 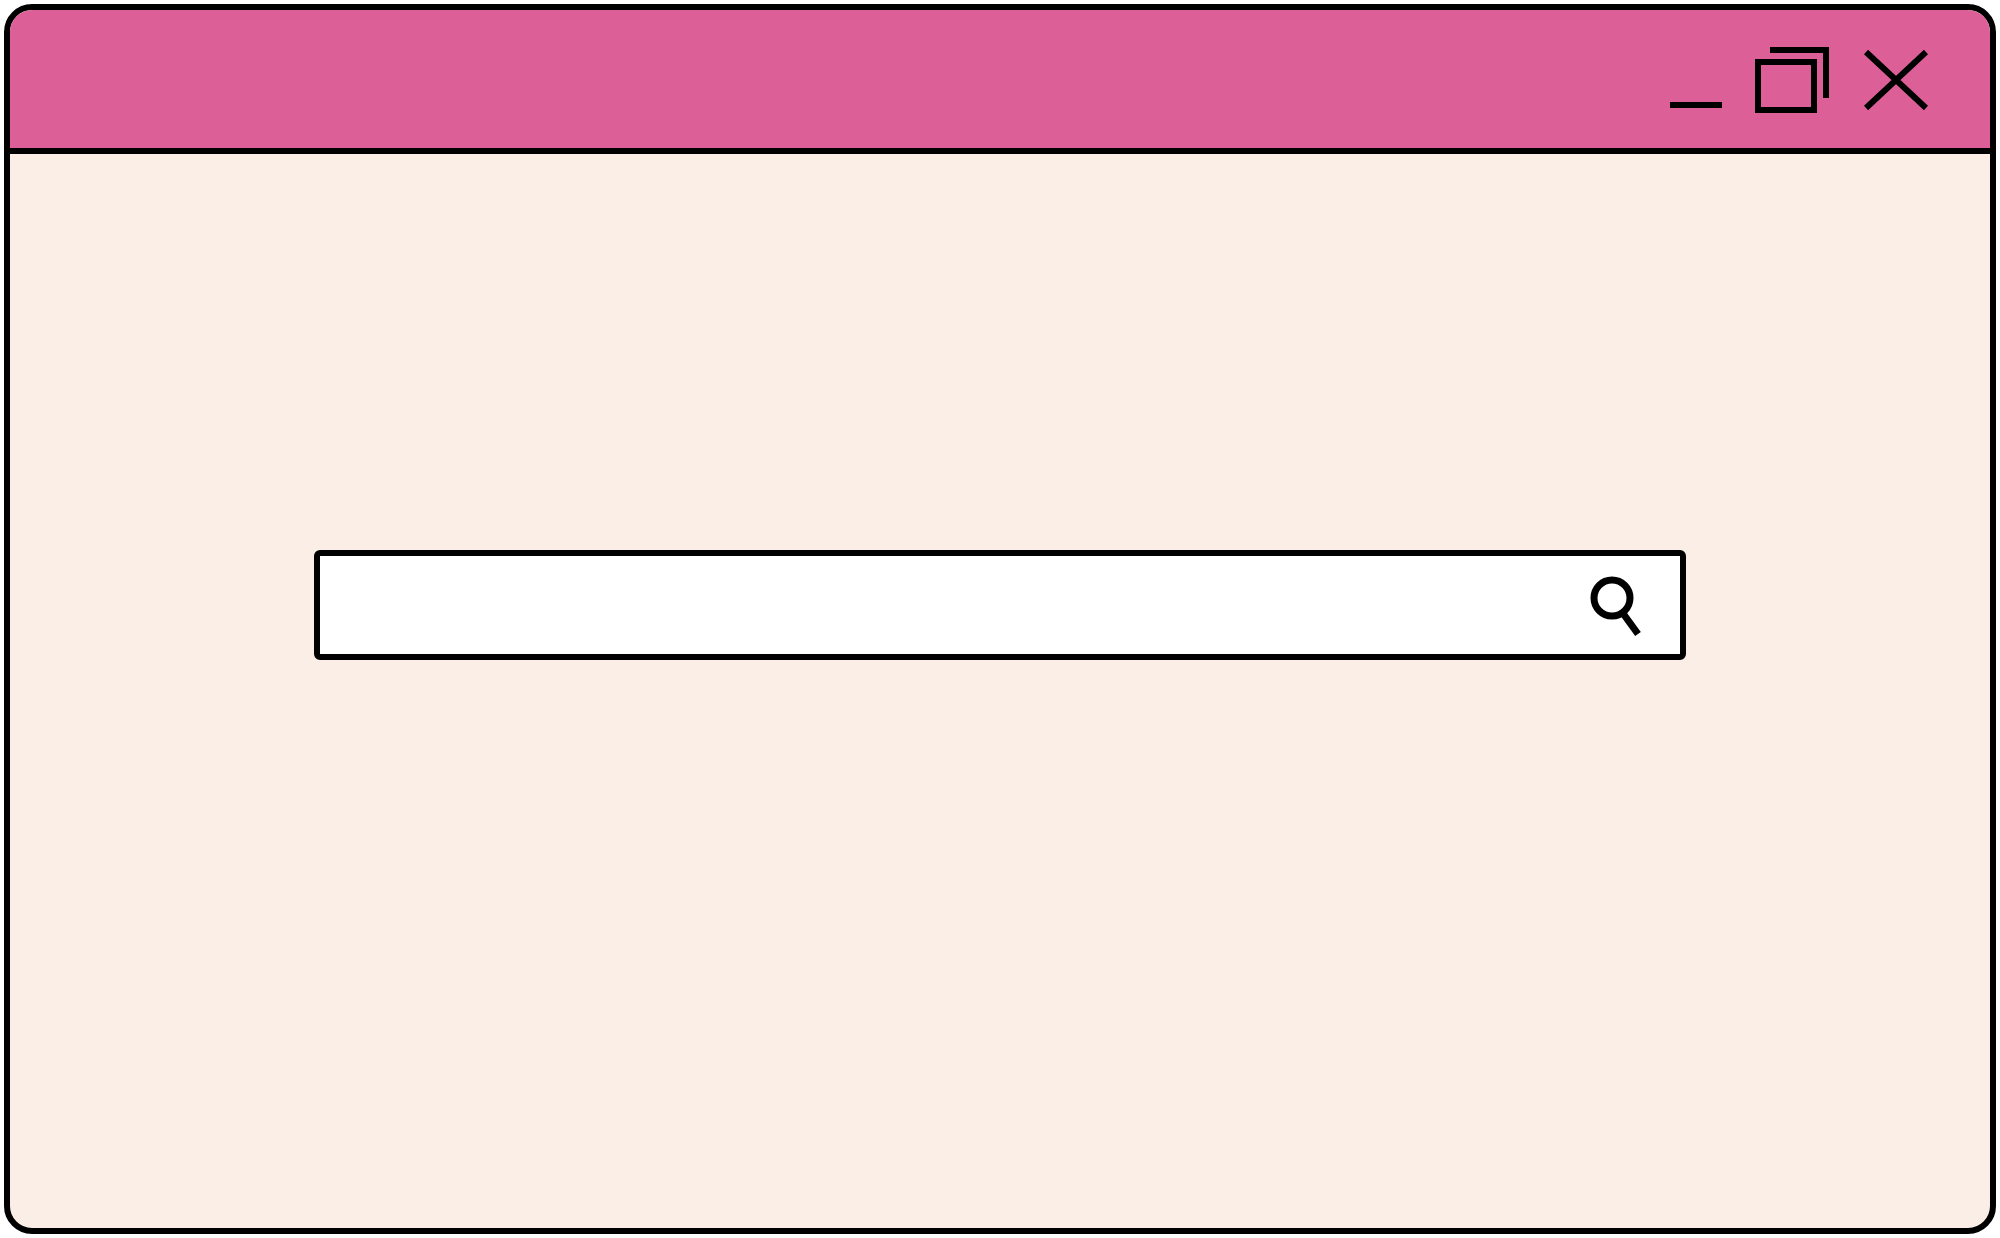 I want to click on search-icon, so click(x=1616, y=605).